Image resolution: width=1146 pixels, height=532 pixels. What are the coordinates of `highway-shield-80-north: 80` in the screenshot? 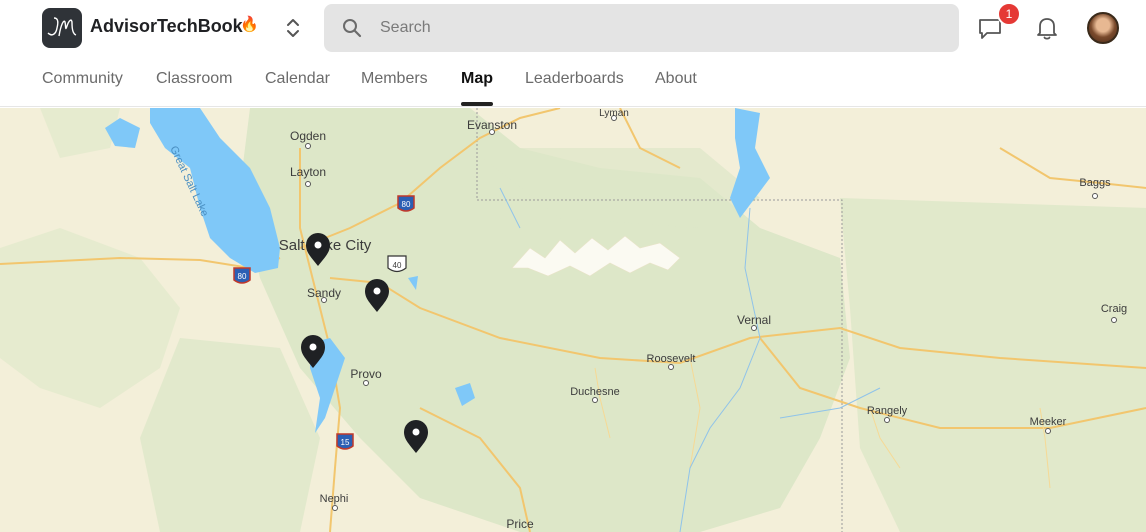 It's located at (406, 203).